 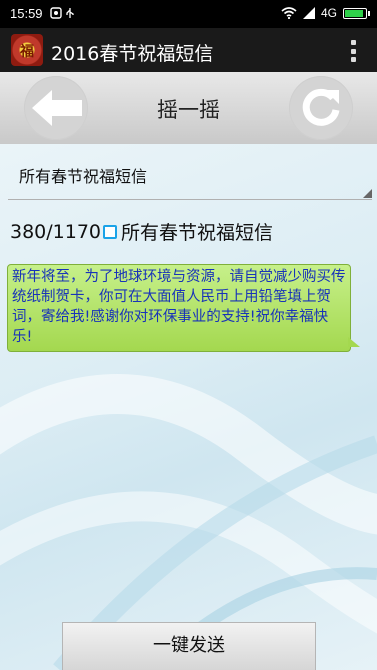 I want to click on select-checkbox, so click(x=110, y=231).